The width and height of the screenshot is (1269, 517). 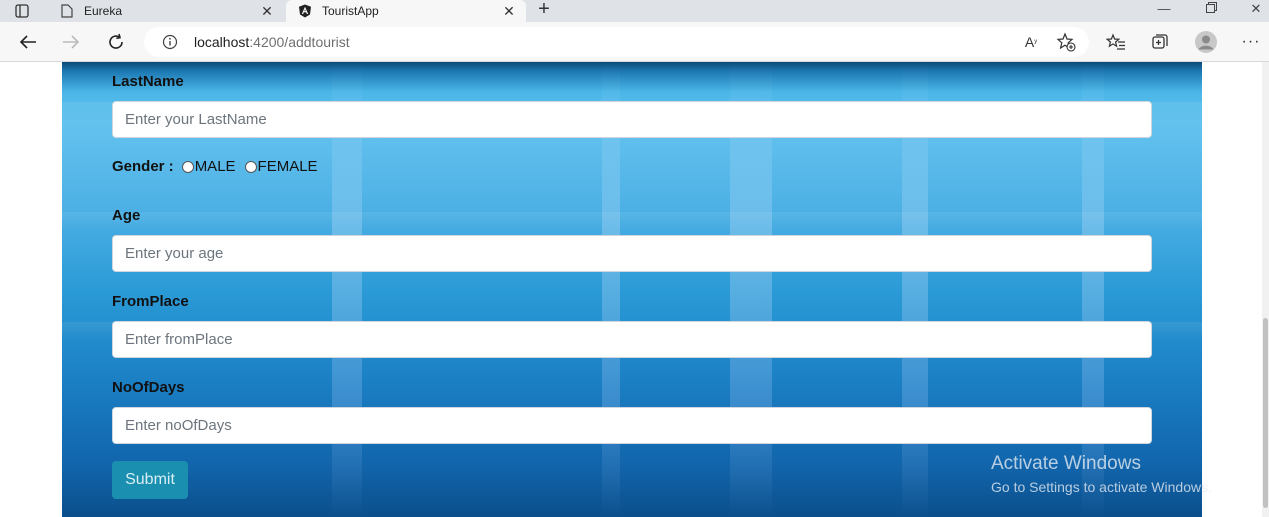 I want to click on browser-toolbar: localhost:4200/addtourist Aʸ ···, so click(x=634, y=42).